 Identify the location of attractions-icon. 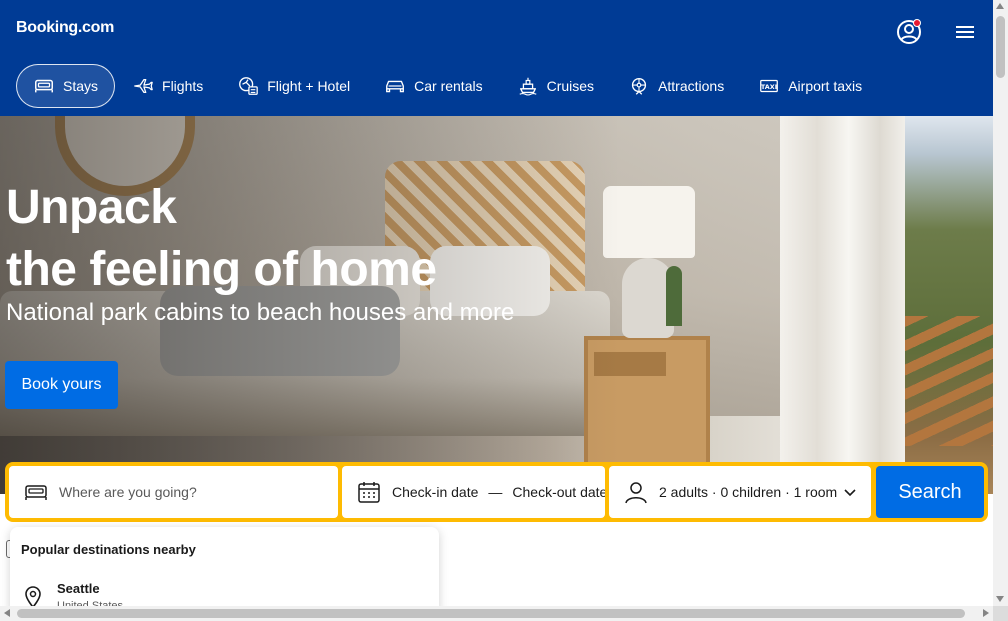
(639, 86).